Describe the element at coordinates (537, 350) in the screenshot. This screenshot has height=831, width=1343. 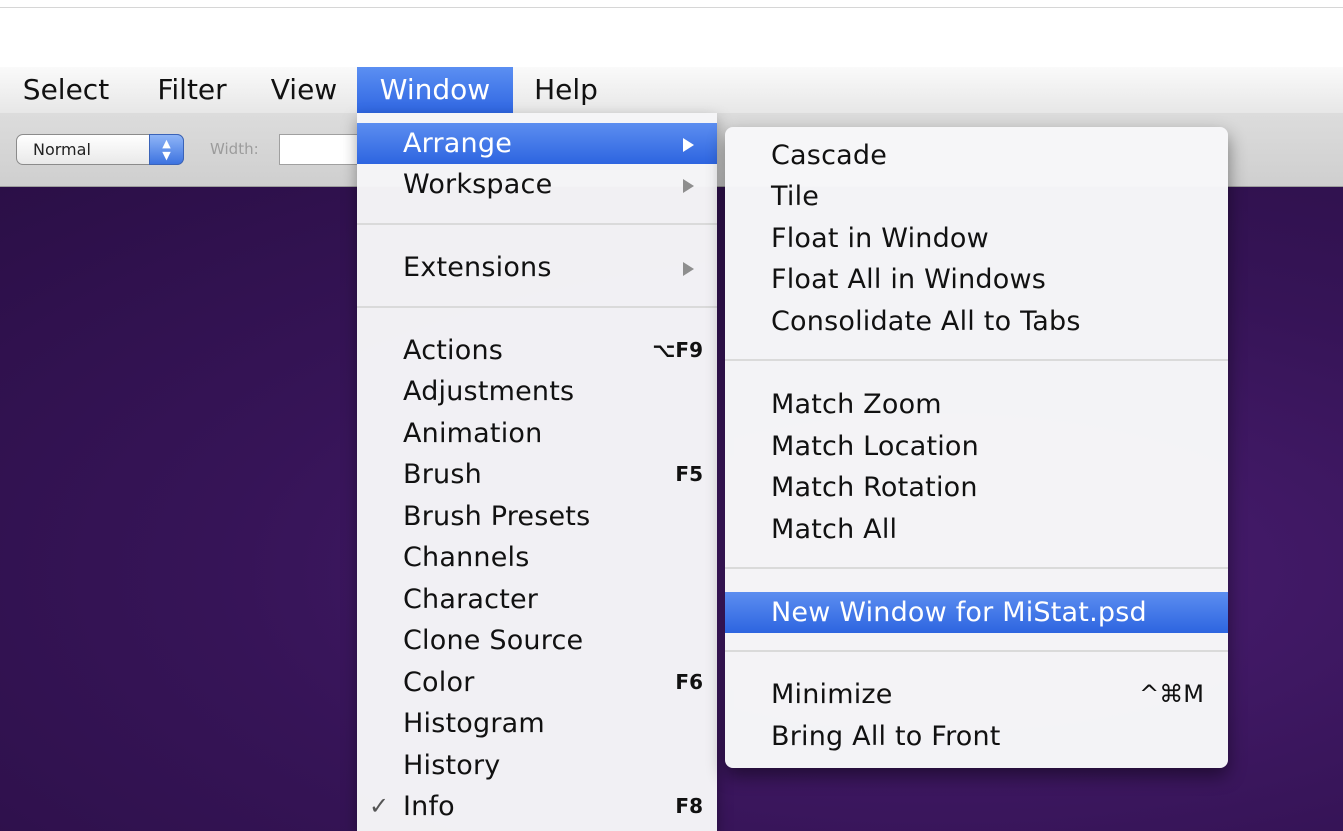
I see `menu-item-actions: Actions ⌥F9` at that location.